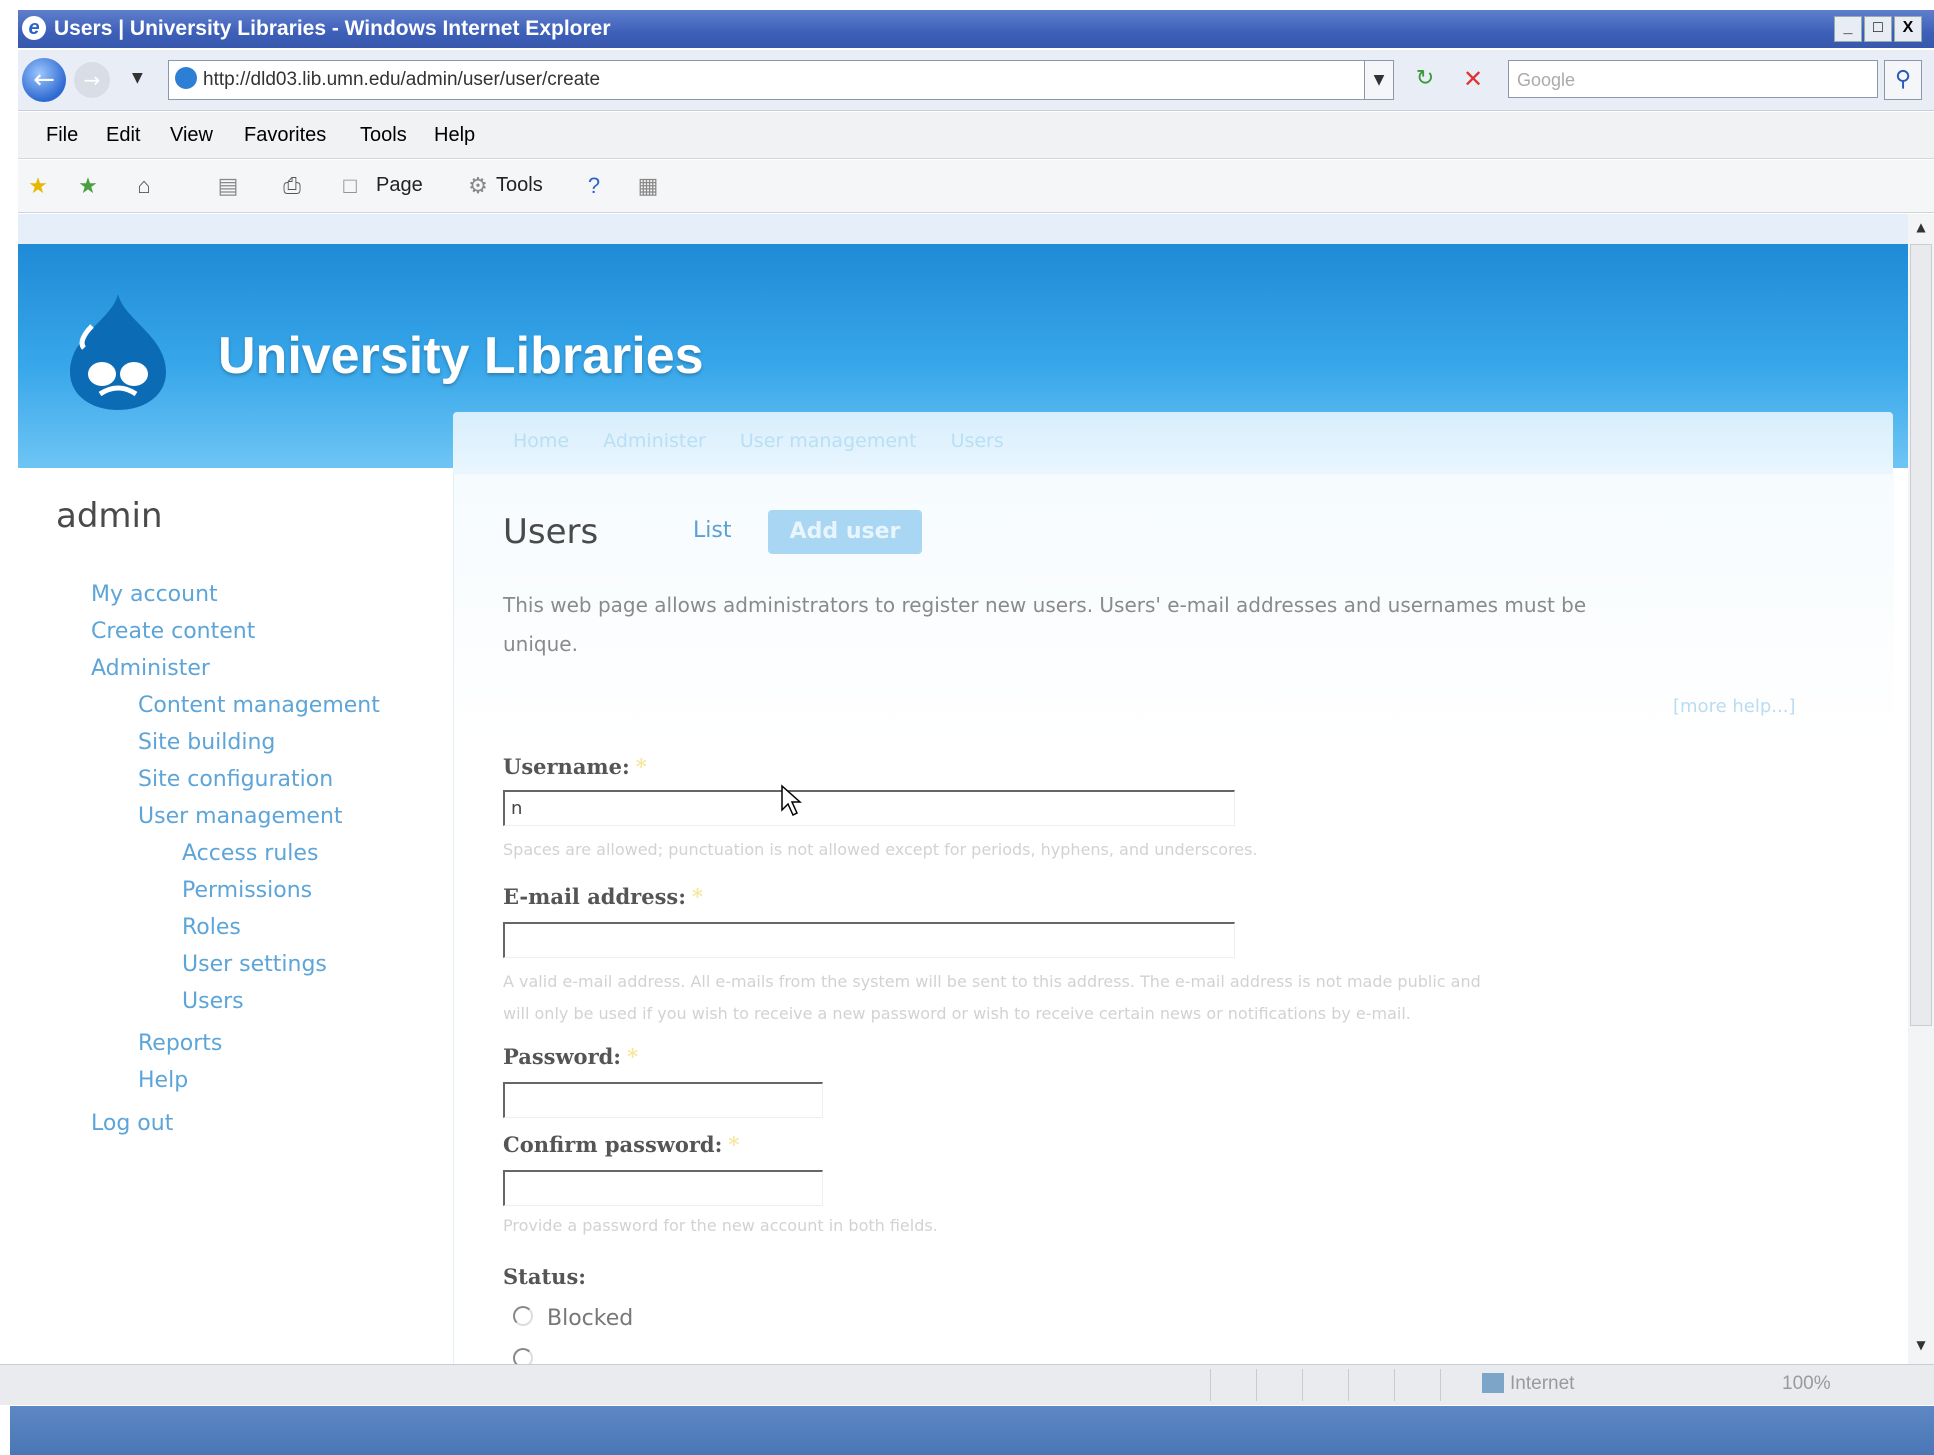 The image size is (1934, 1455). Describe the element at coordinates (977, 441) in the screenshot. I see `breadcrumb-users: Users` at that location.